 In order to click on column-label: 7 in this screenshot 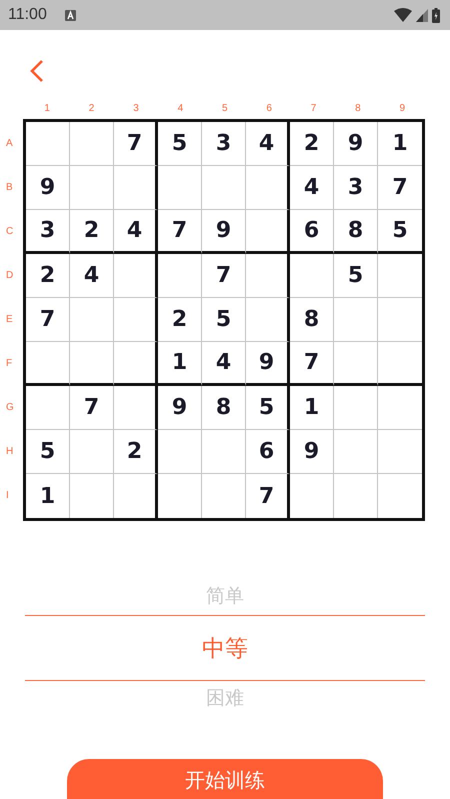, I will do `click(314, 109)`.